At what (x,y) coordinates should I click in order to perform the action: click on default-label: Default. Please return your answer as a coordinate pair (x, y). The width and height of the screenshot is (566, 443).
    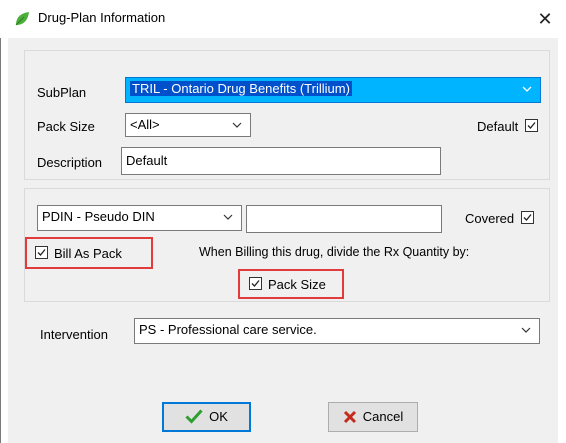
    Looking at the image, I should click on (498, 126).